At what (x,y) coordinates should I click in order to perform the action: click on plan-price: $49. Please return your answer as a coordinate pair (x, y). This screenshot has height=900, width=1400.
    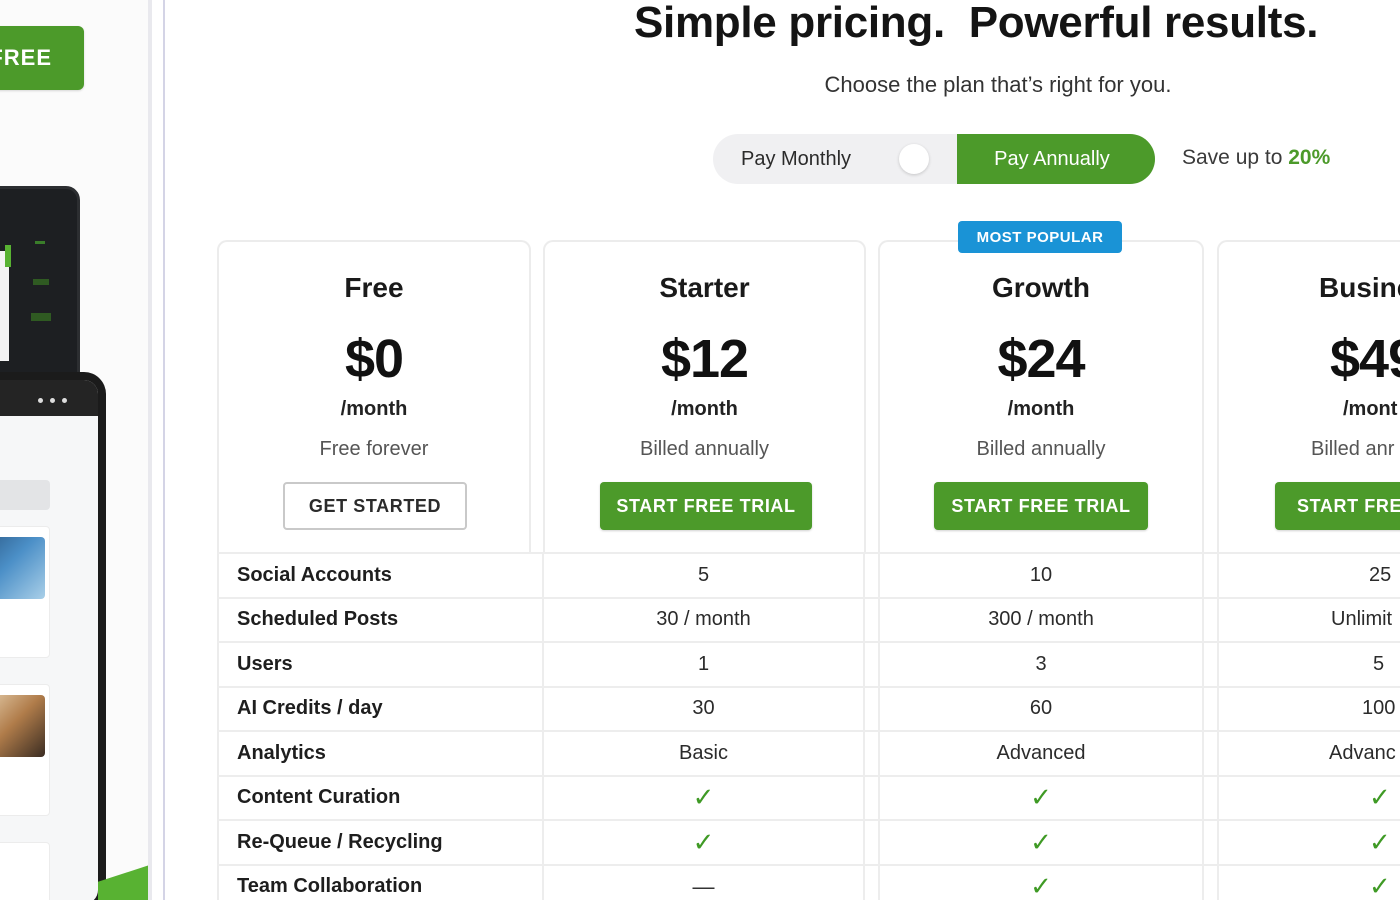
    Looking at the image, I should click on (1365, 359).